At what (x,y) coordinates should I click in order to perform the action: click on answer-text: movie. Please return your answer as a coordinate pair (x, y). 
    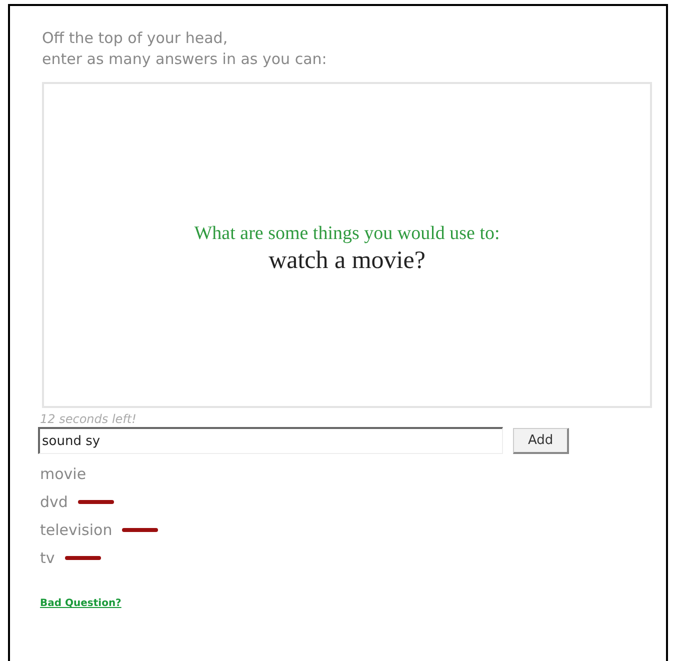
    Looking at the image, I should click on (63, 474).